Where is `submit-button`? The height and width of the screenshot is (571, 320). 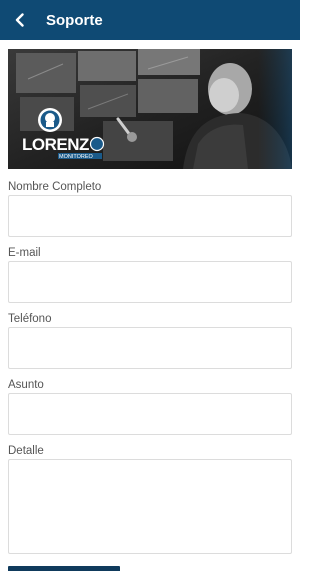 submit-button is located at coordinates (64, 568).